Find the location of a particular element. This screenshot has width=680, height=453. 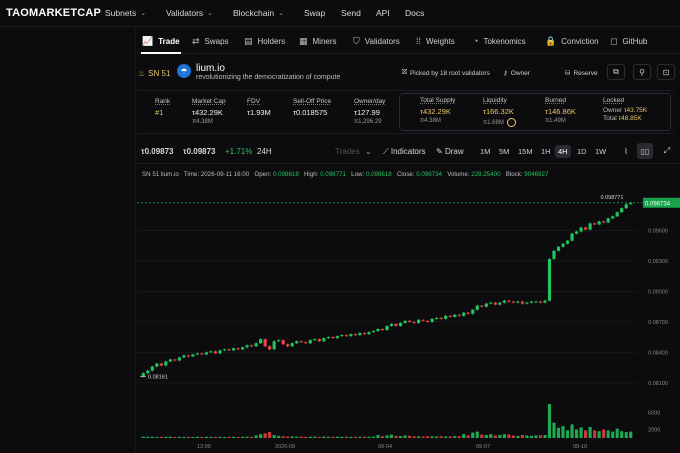

draw-button: ✎ Draw is located at coordinates (450, 151).